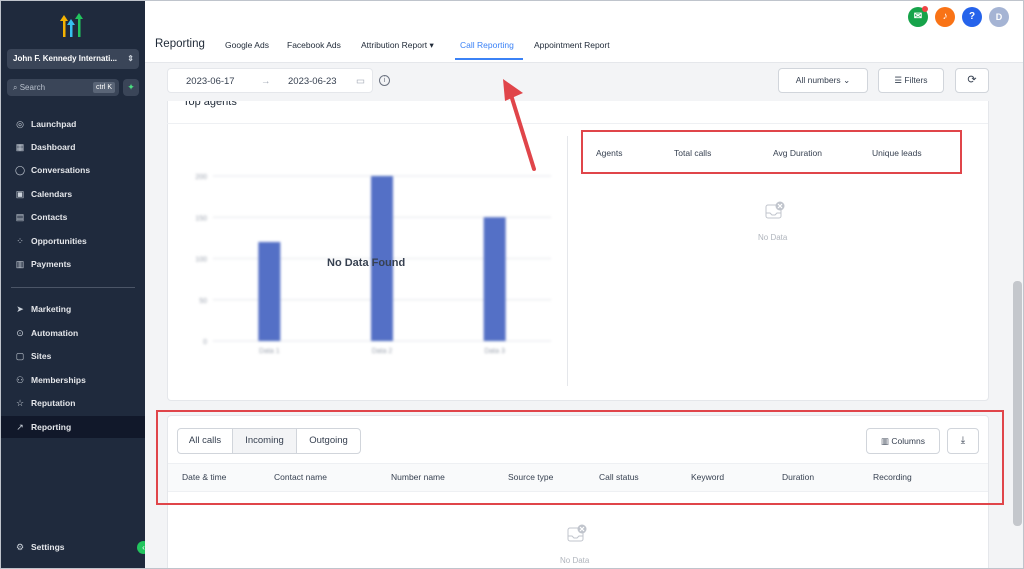 The width and height of the screenshot is (1024, 569). What do you see at coordinates (519, 125) in the screenshot?
I see `annotation-arrow` at bounding box center [519, 125].